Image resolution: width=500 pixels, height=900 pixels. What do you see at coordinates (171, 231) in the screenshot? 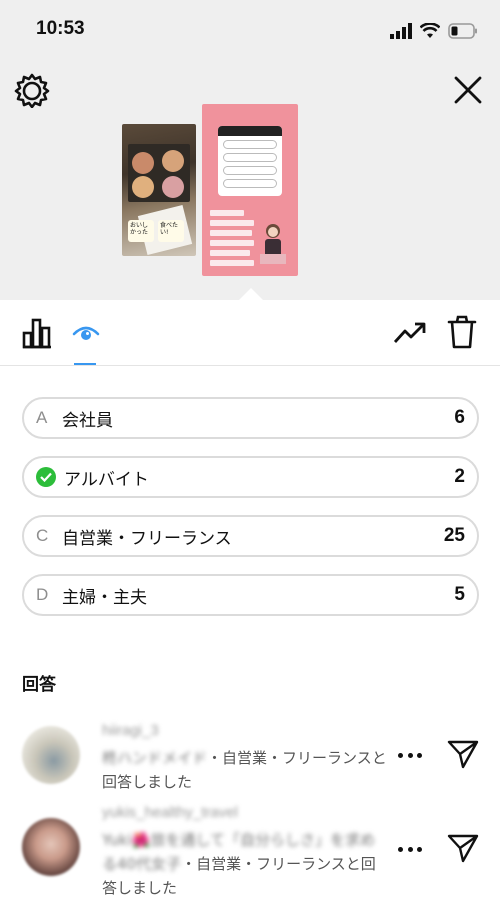
I see `story-sticker: 食べた い!` at bounding box center [171, 231].